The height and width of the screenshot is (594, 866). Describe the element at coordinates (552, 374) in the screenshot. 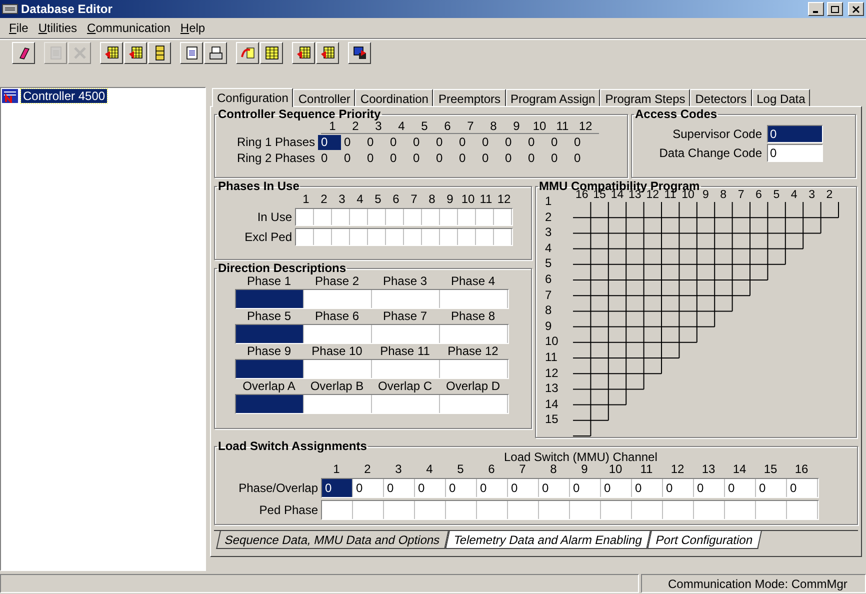

I see `row-number: 12` at that location.